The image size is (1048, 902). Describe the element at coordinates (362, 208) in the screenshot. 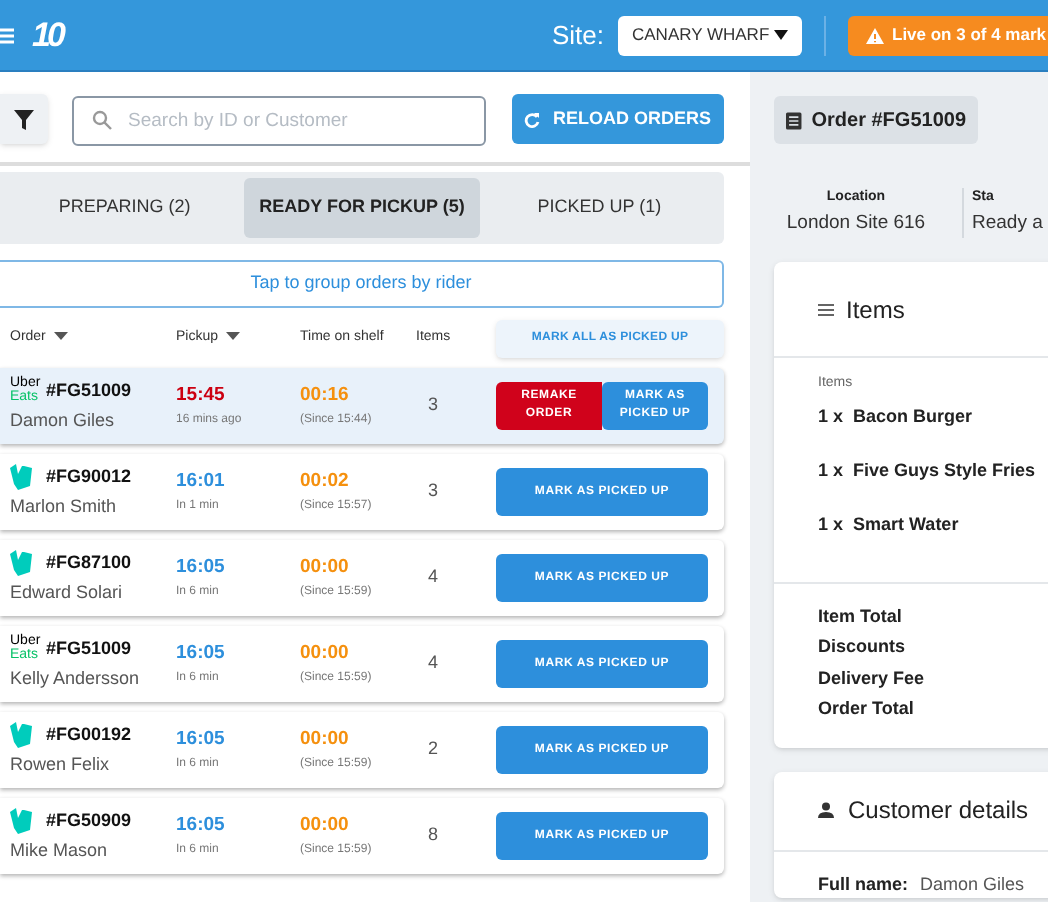

I see `status-tab: READY FOR PICKUP (5)` at that location.